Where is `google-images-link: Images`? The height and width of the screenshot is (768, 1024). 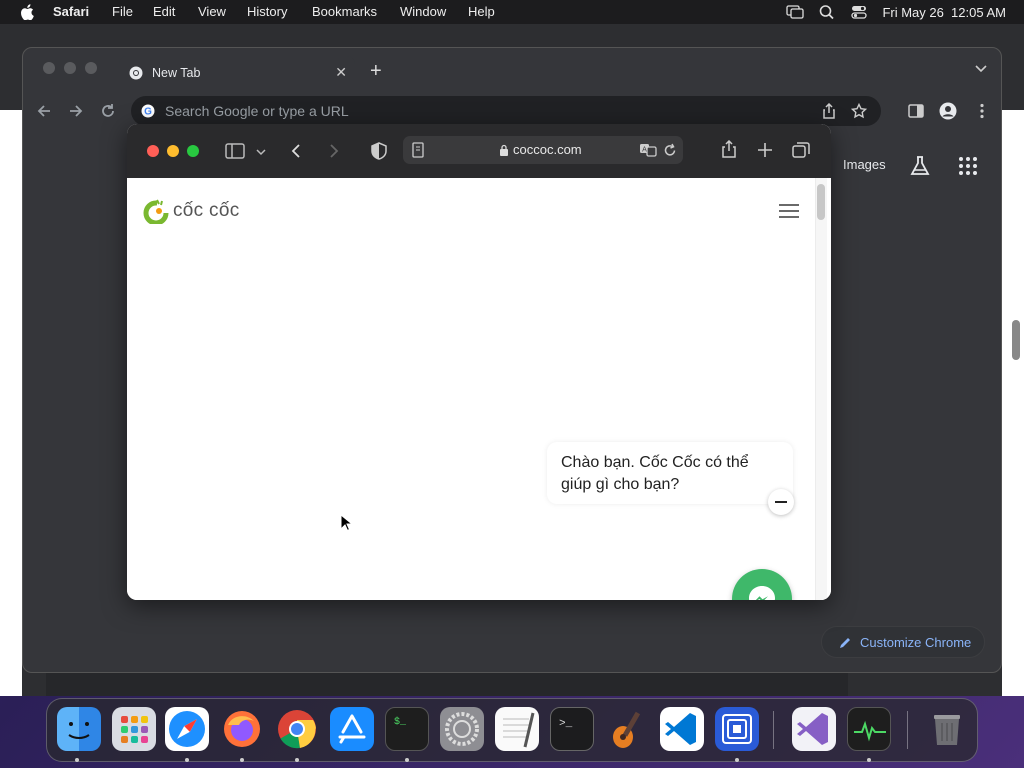
google-images-link: Images is located at coordinates (864, 164).